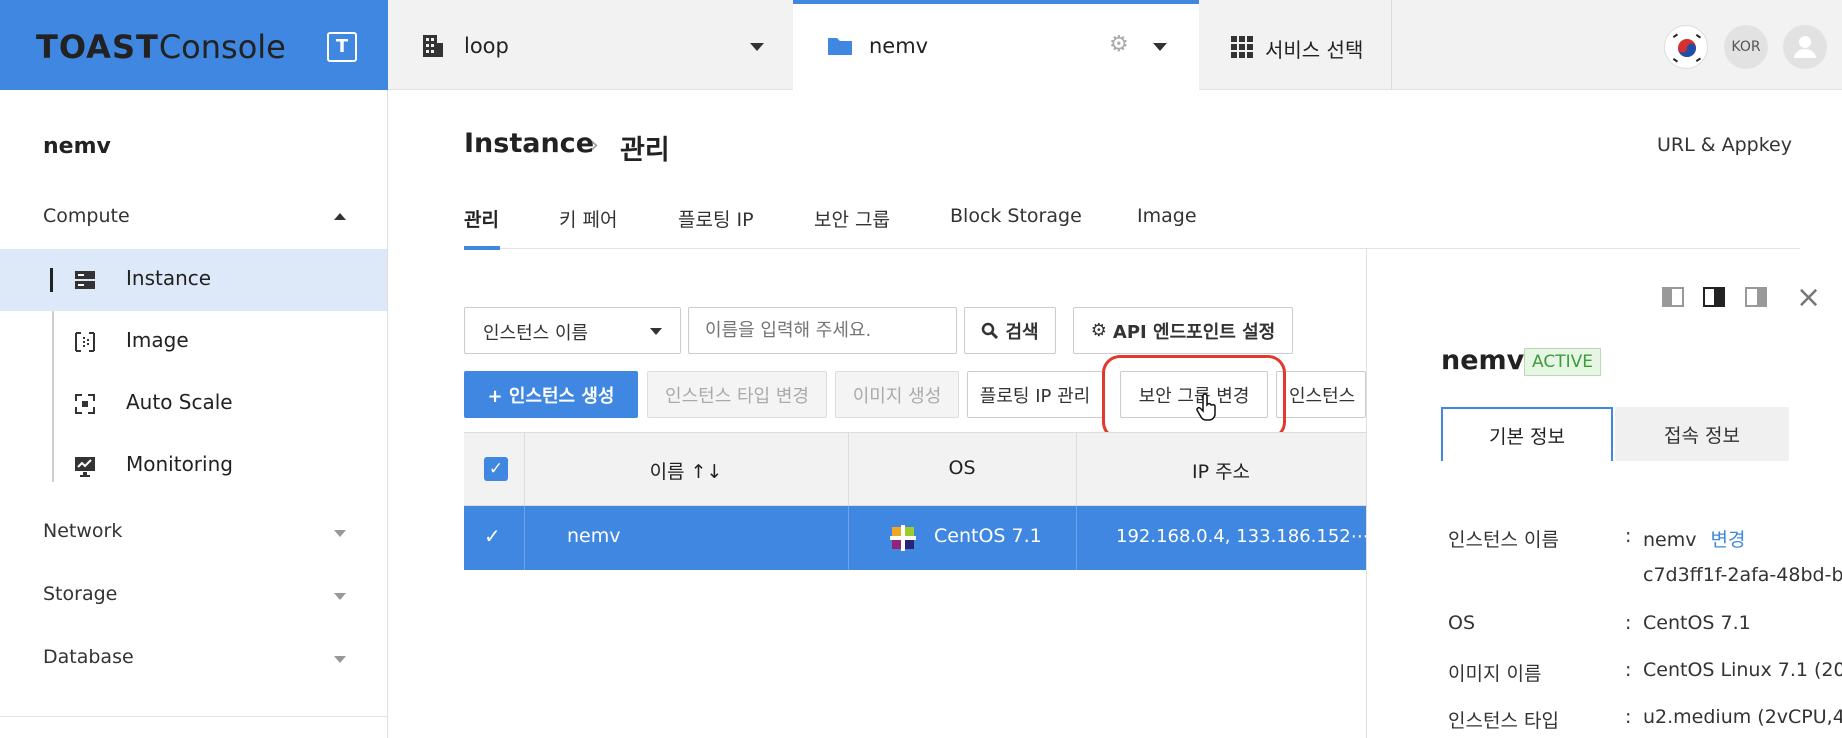  I want to click on column-header-os: OS, so click(962, 468).